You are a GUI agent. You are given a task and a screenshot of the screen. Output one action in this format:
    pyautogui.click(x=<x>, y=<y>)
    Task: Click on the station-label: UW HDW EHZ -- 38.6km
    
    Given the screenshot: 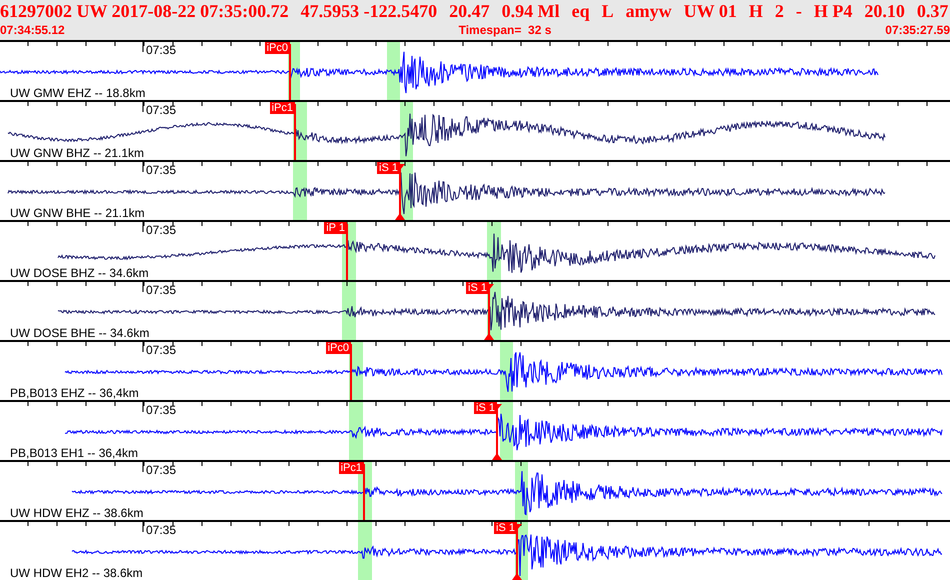 What is the action you would take?
    pyautogui.click(x=77, y=513)
    